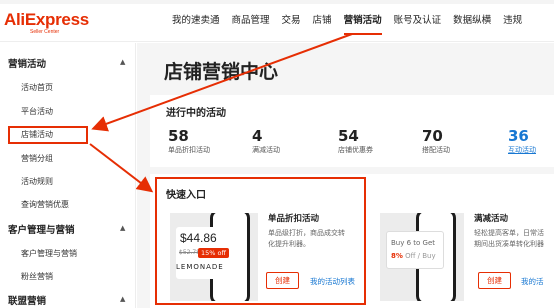 This screenshot has width=554, height=308. I want to click on sidebar-item-marketing-groups: 营销分组, so click(37, 158).